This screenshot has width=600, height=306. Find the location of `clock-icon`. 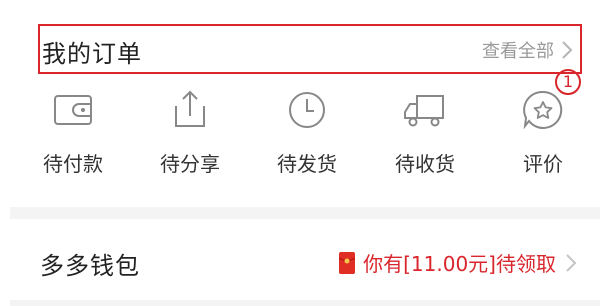

clock-icon is located at coordinates (307, 110).